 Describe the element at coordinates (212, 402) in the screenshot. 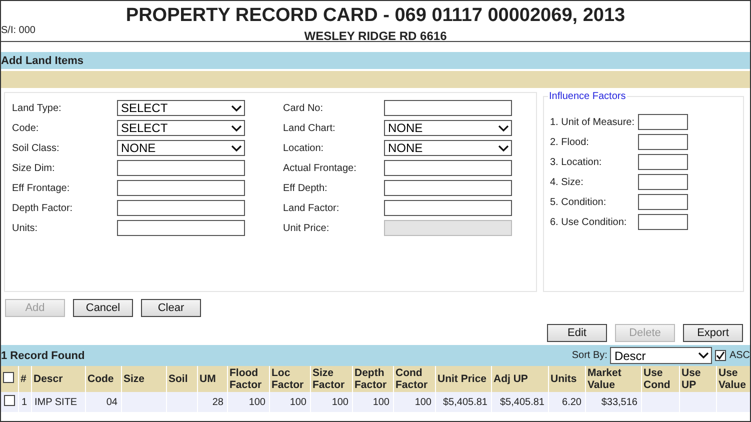

I see `table-cell: 28` at that location.